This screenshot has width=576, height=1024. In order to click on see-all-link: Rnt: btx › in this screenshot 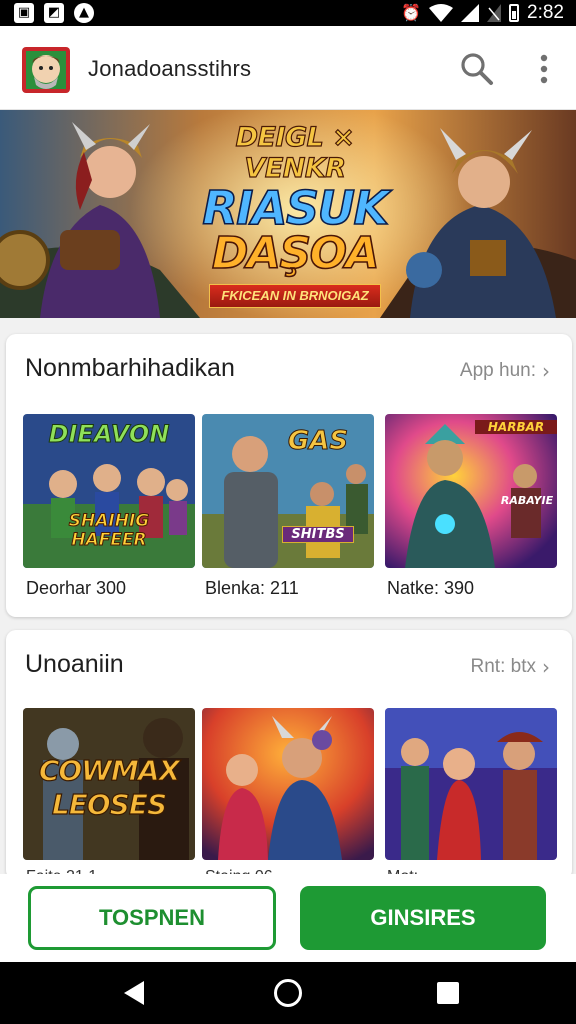, I will do `click(510, 667)`.